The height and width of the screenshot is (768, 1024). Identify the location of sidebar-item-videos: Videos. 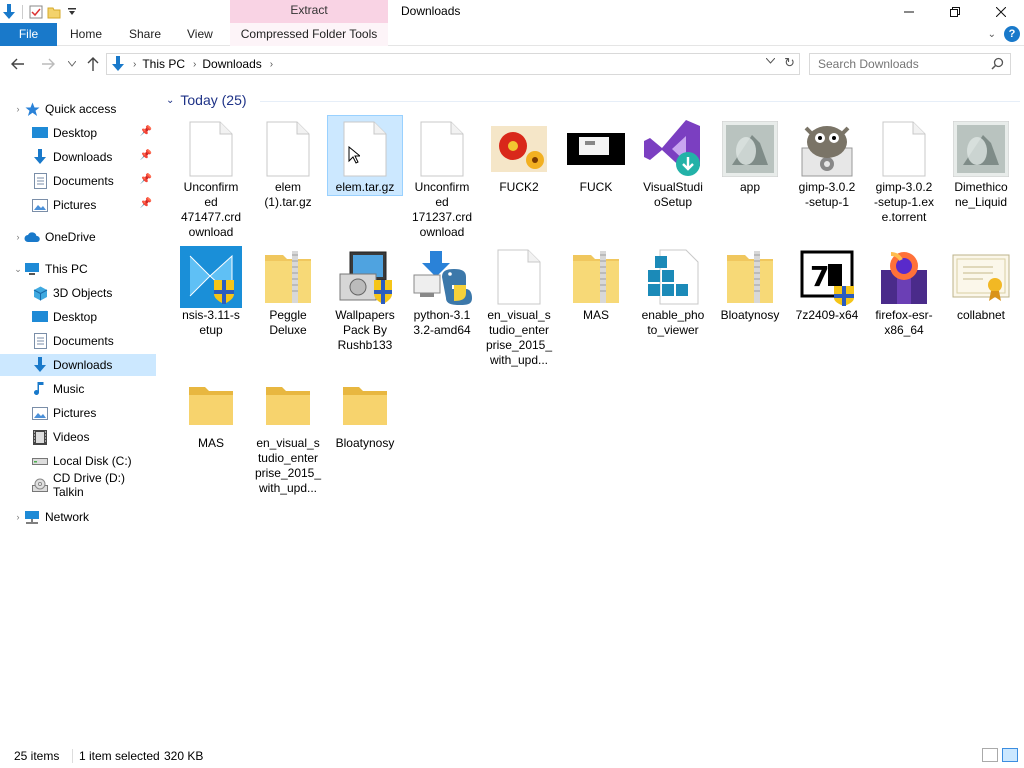
(78, 437).